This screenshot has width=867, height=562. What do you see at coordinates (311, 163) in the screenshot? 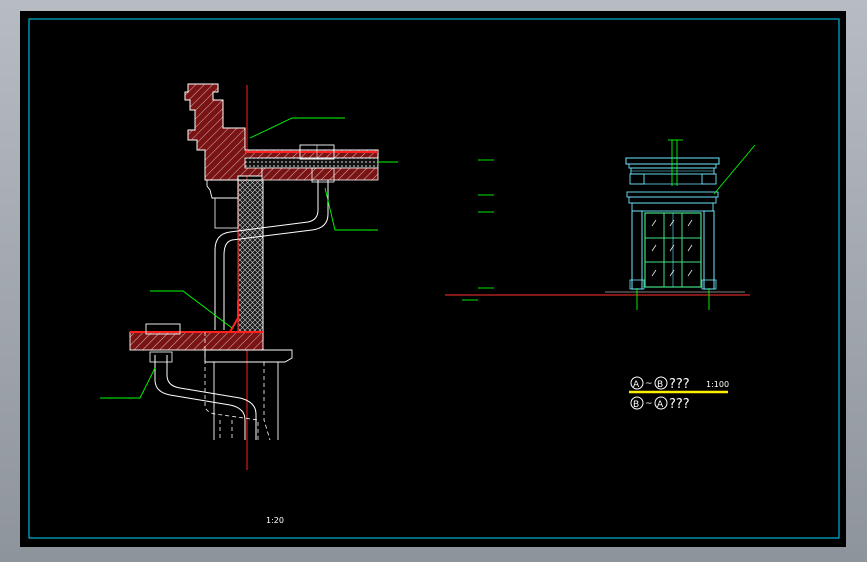
I see `roof-slab-layer` at bounding box center [311, 163].